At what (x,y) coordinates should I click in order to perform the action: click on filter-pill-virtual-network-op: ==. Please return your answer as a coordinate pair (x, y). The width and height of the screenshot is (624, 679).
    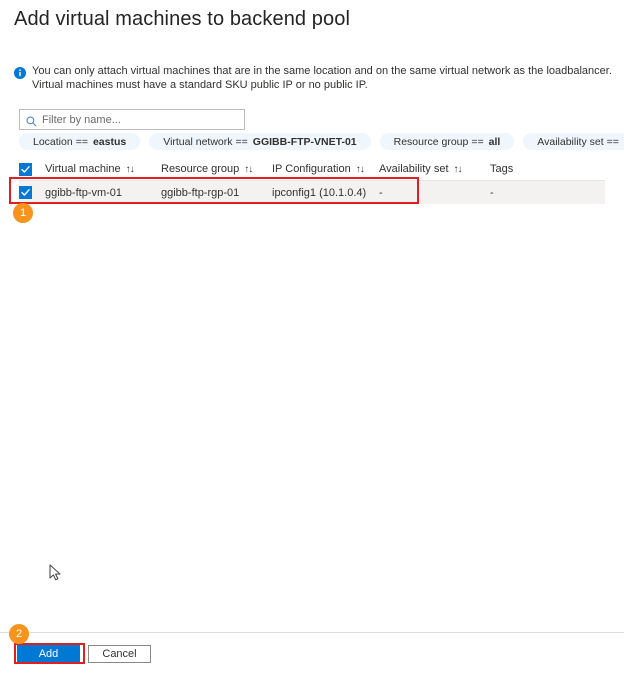
    Looking at the image, I should click on (241, 141).